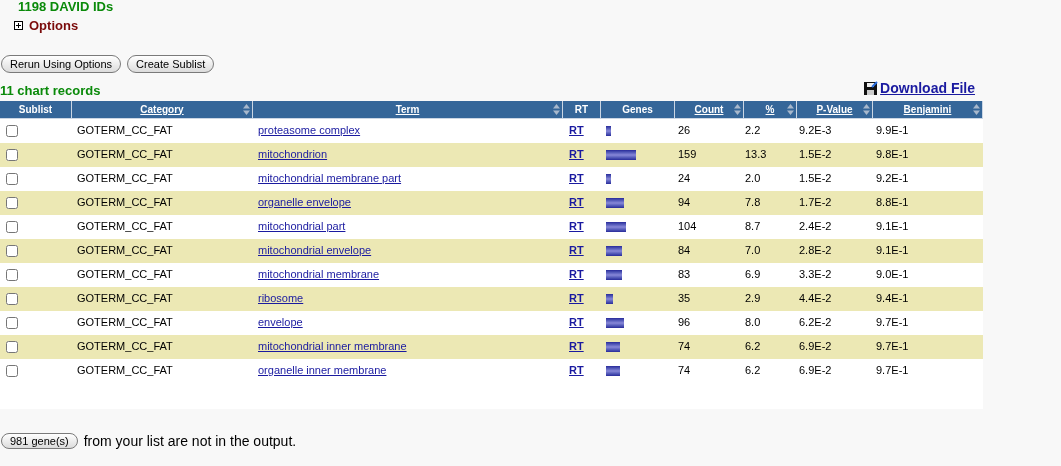 The image size is (1061, 466). What do you see at coordinates (330, 178) in the screenshot?
I see `term-link: mitochondrial membrane part` at bounding box center [330, 178].